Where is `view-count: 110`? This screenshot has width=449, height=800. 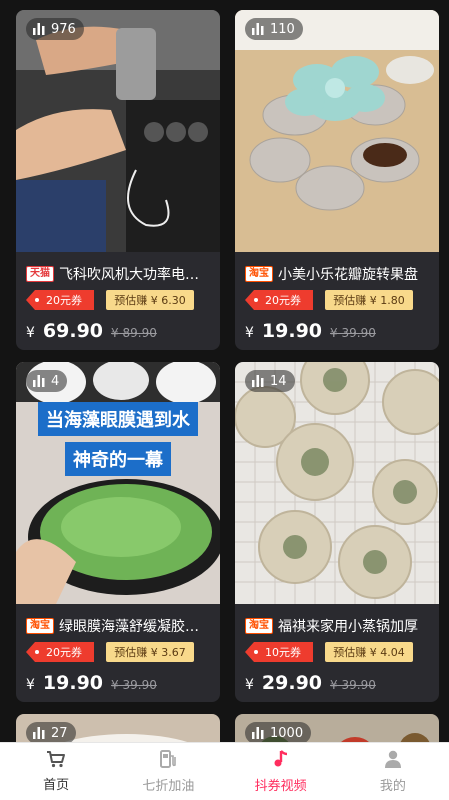 view-count: 110 is located at coordinates (274, 29).